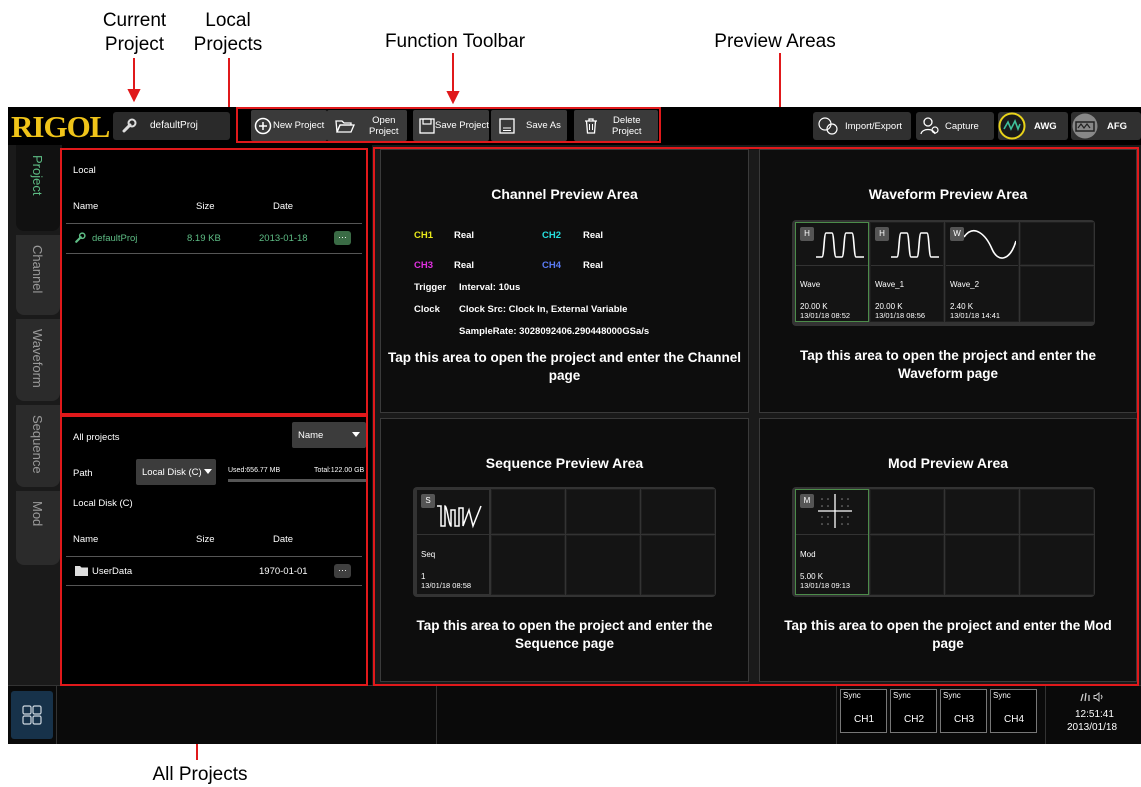  What do you see at coordinates (913, 711) in the screenshot?
I see `channel-2-status: Sync CH2` at bounding box center [913, 711].